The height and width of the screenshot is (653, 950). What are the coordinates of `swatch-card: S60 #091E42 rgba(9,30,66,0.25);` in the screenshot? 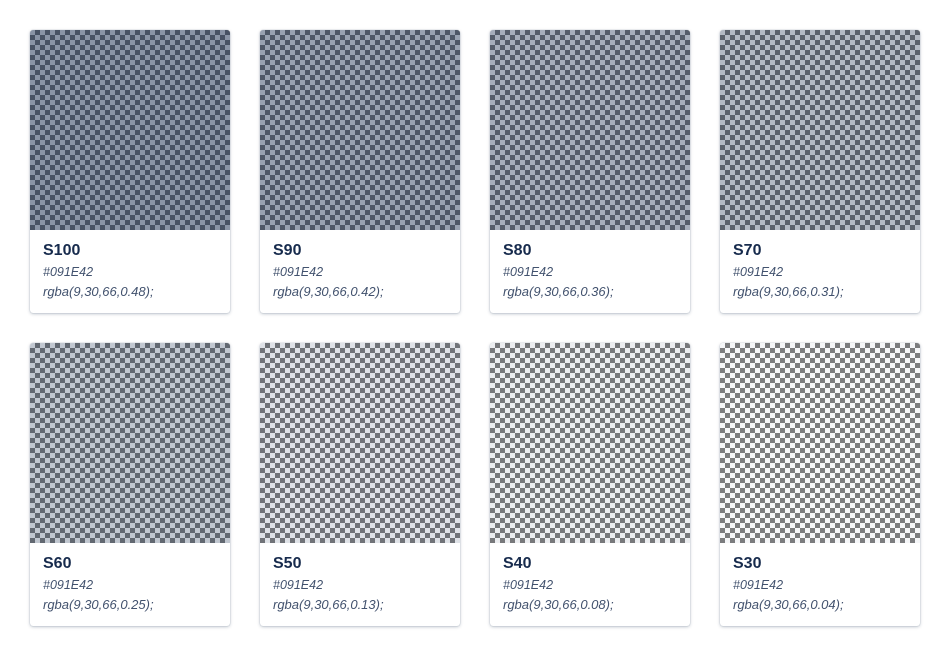 It's located at (130, 484).